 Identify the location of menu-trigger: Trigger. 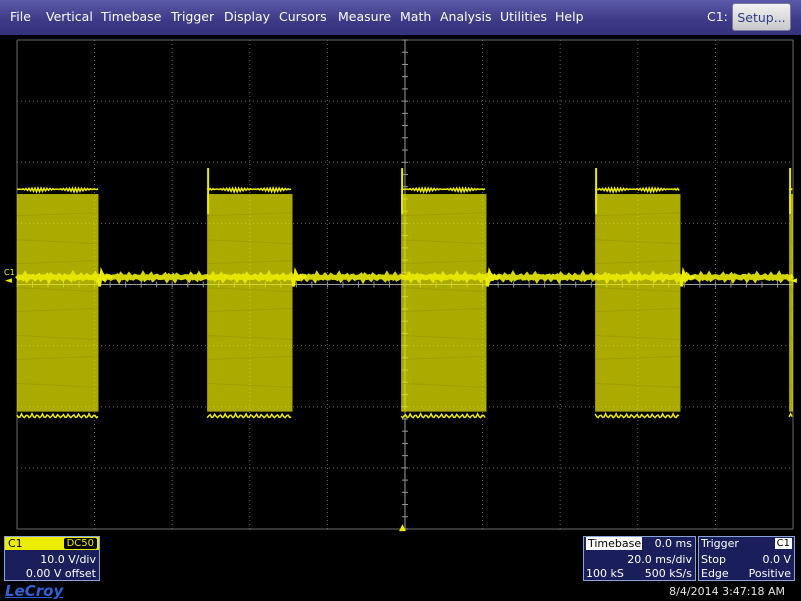
(192, 16).